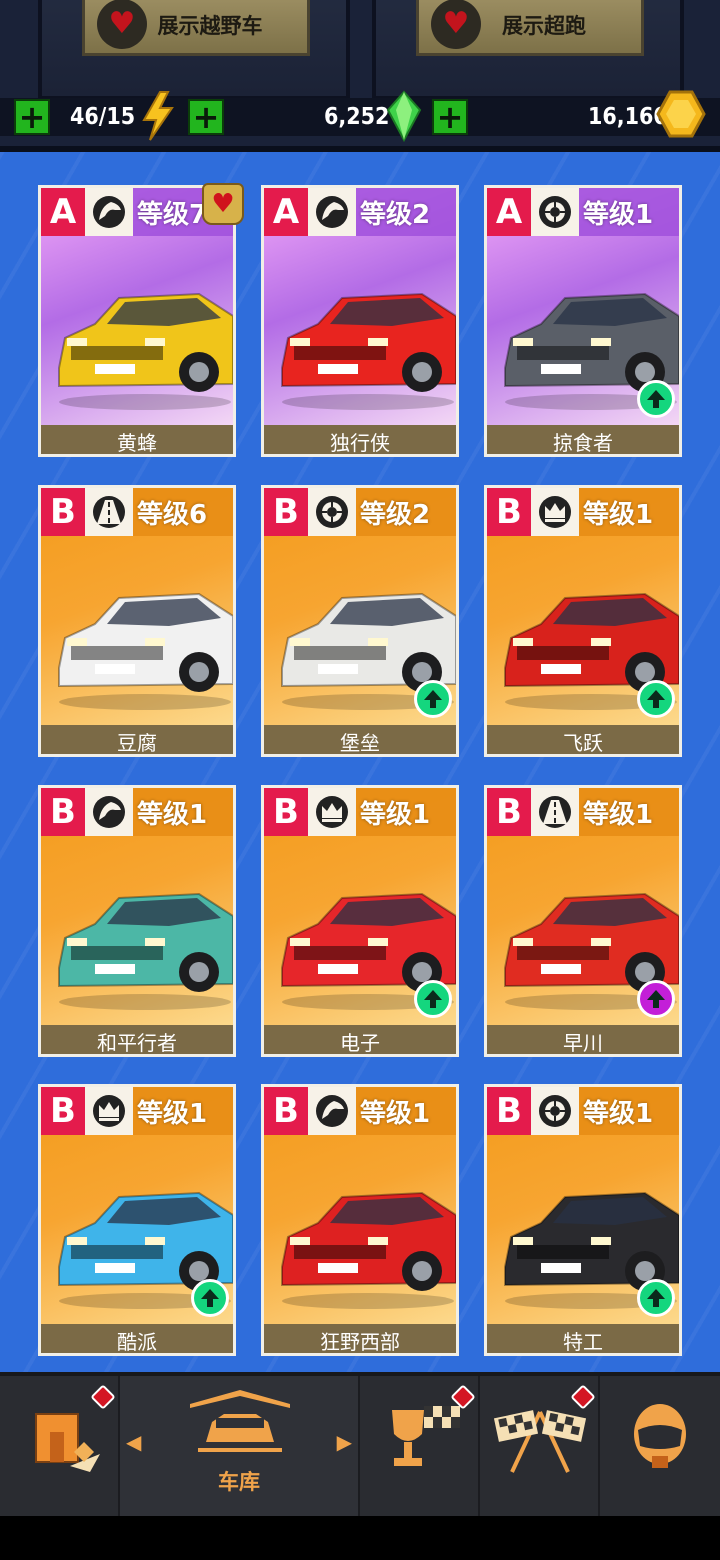 This screenshot has width=720, height=1560. What do you see at coordinates (583, 439) in the screenshot?
I see `car-name: 掠食者` at bounding box center [583, 439].